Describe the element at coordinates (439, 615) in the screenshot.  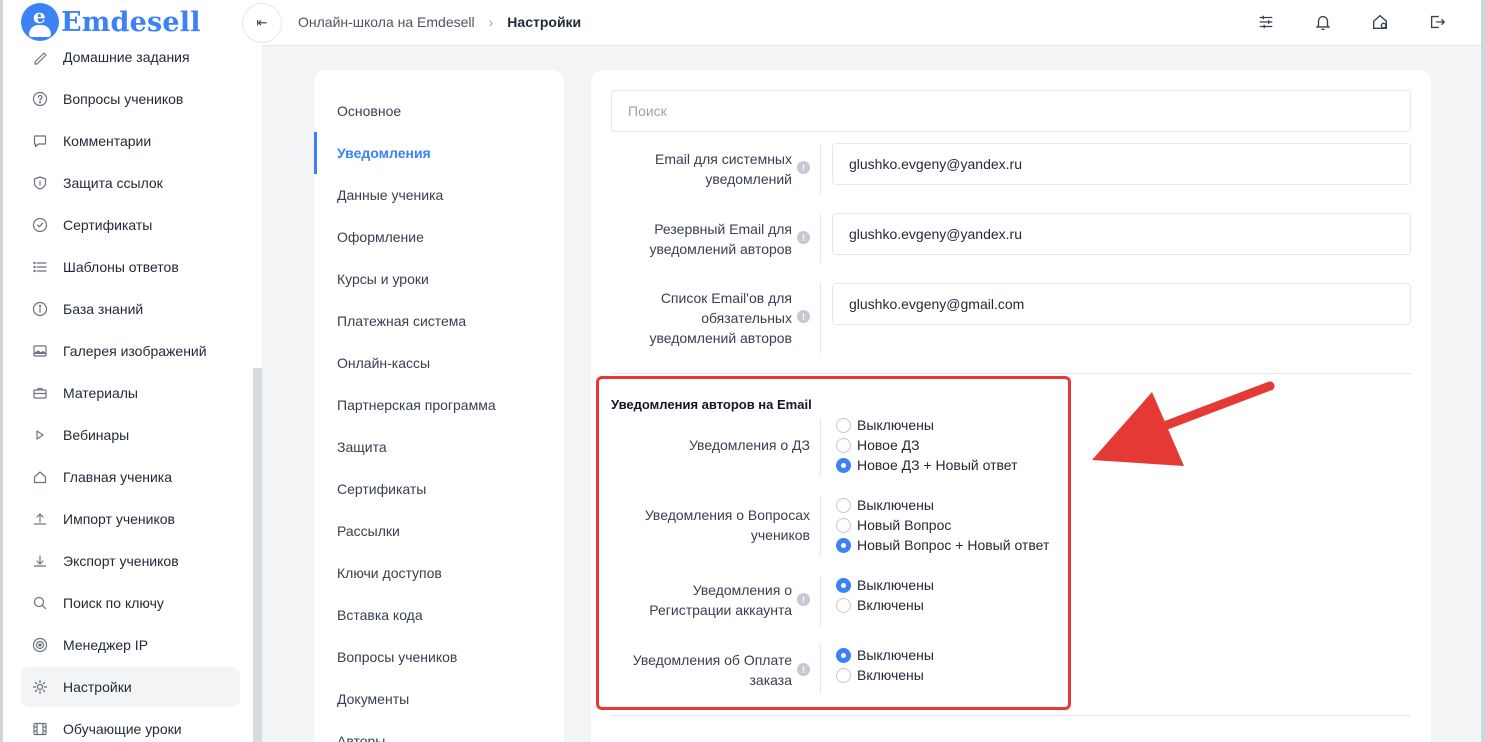
I see `settings-menu-item: Вставка кода` at that location.